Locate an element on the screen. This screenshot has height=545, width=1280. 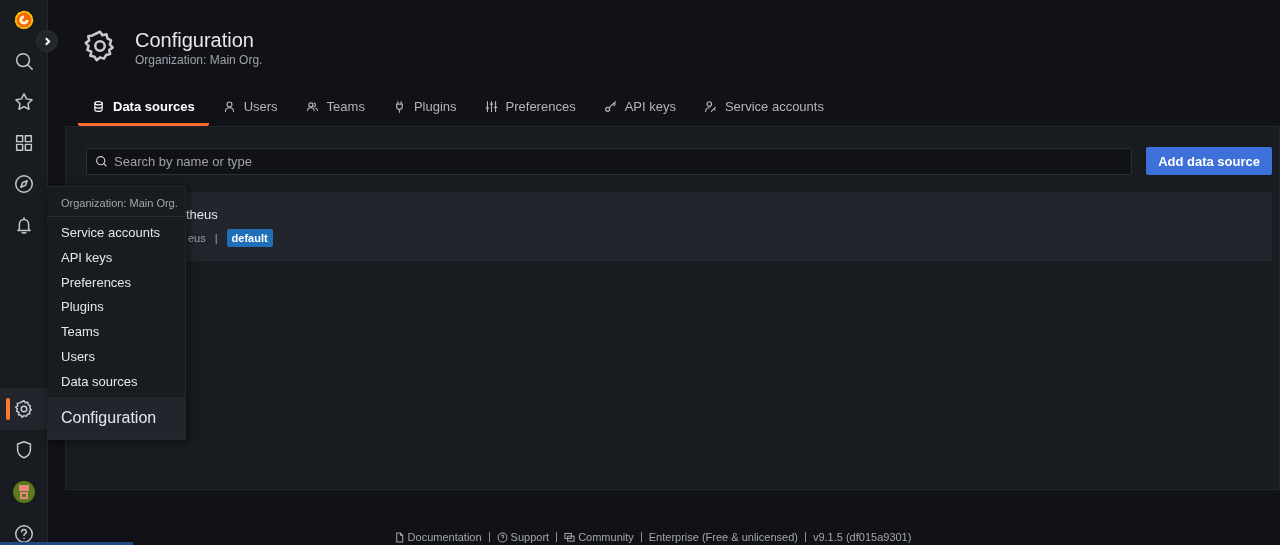
data-source-name: theus is located at coordinates (202, 214).